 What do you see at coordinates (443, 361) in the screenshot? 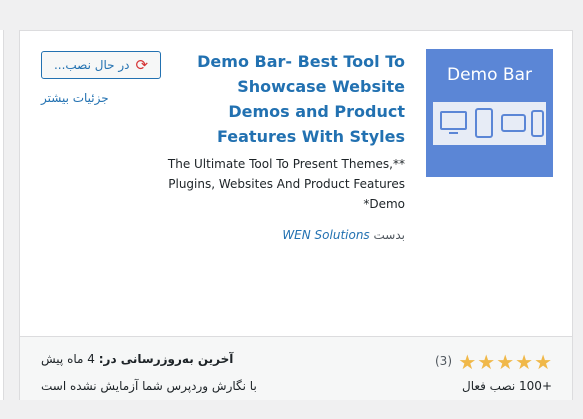
I see `rating-count-link: (3)` at bounding box center [443, 361].